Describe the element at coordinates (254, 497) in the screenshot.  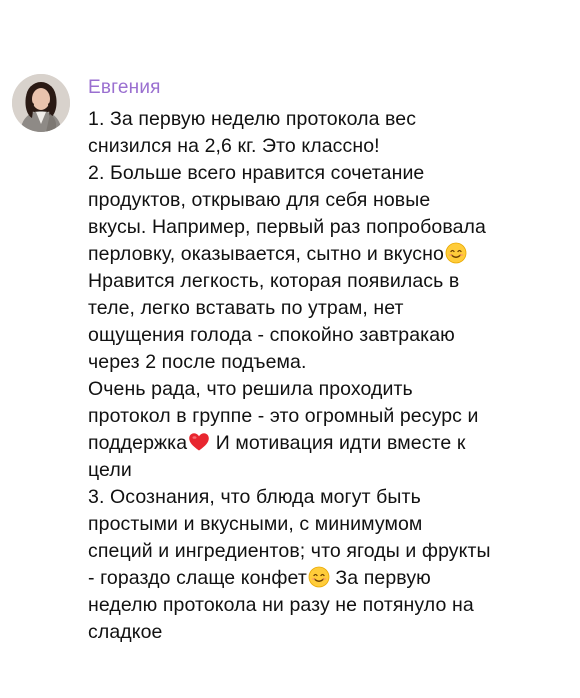
I see `message-line: 3. Осознания, что блюда могут быть` at that location.